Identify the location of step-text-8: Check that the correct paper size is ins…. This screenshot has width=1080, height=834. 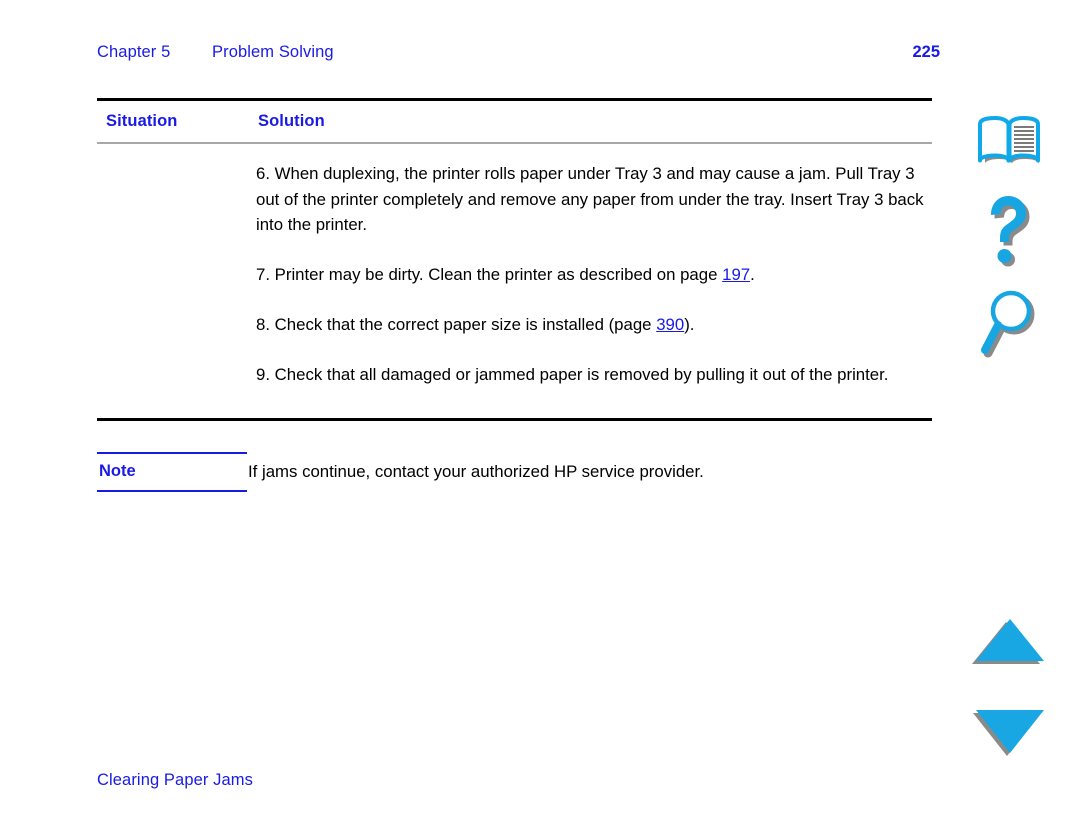
(465, 324).